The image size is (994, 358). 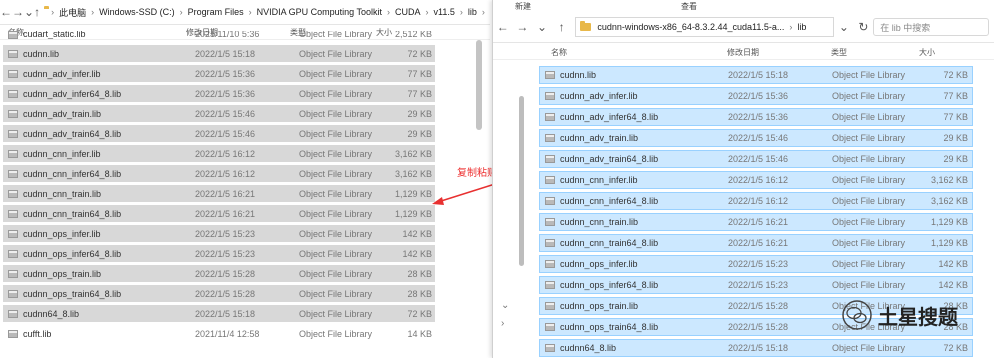 I want to click on breadcrumb-item: Windows-SSD (C:), so click(x=137, y=12).